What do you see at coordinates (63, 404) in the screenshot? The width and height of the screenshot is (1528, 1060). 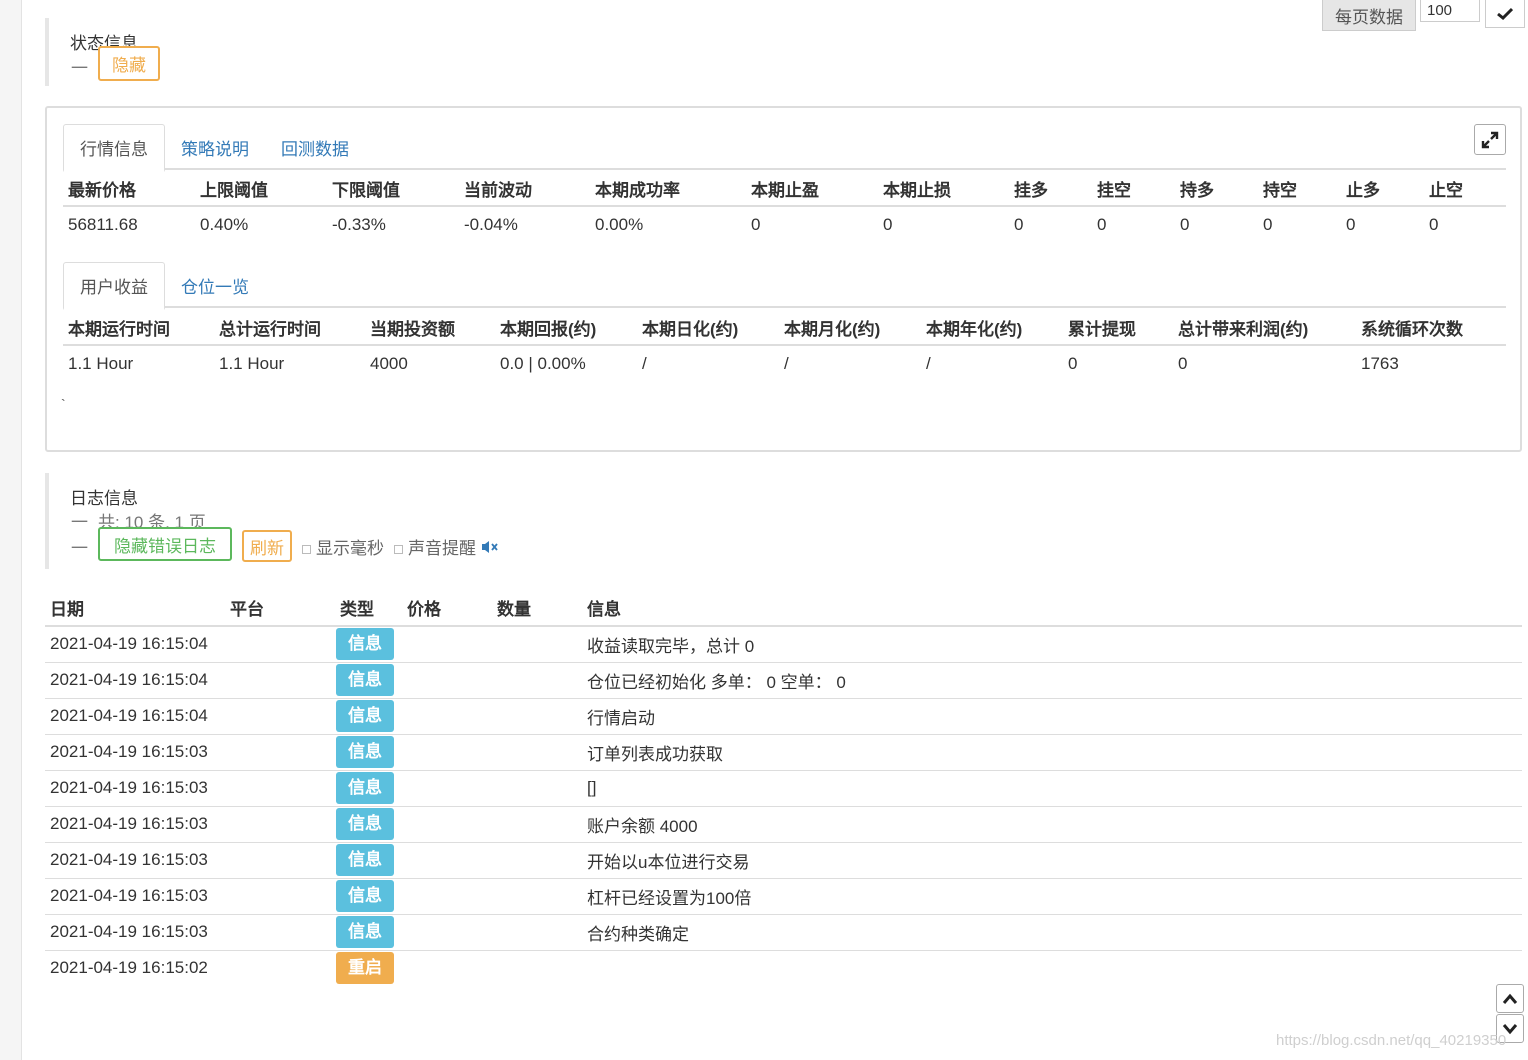 I see `stray-tick-mark: `` at bounding box center [63, 404].